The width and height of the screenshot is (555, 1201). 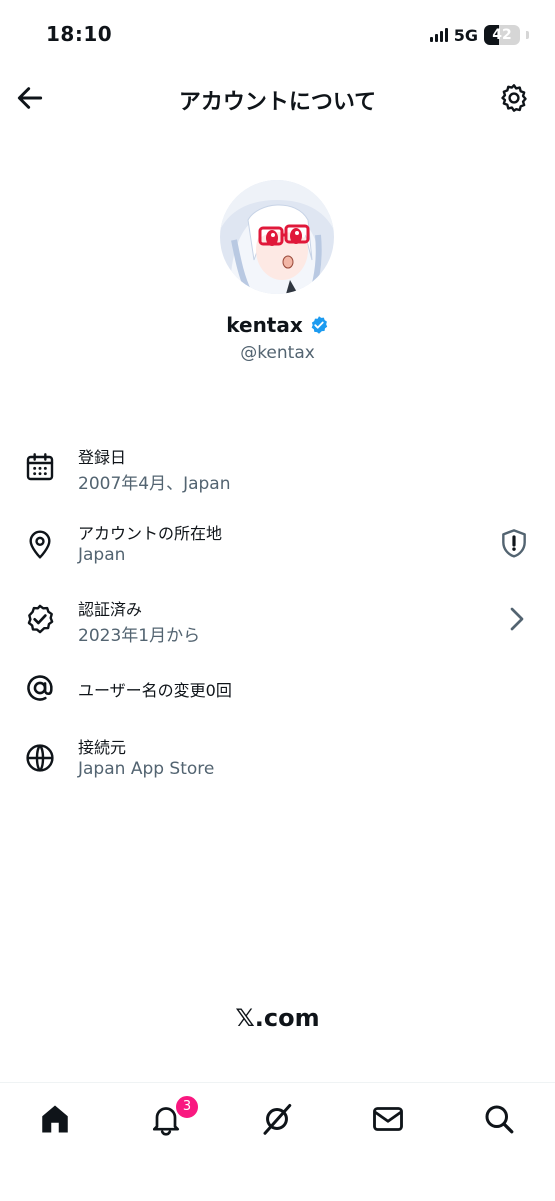 I want to click on battery-level: 42, so click(x=502, y=35).